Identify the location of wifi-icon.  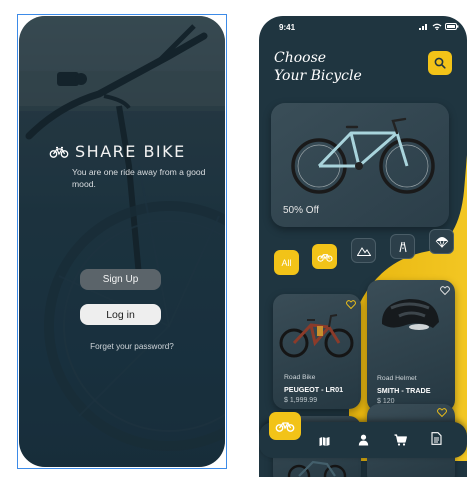
(437, 26).